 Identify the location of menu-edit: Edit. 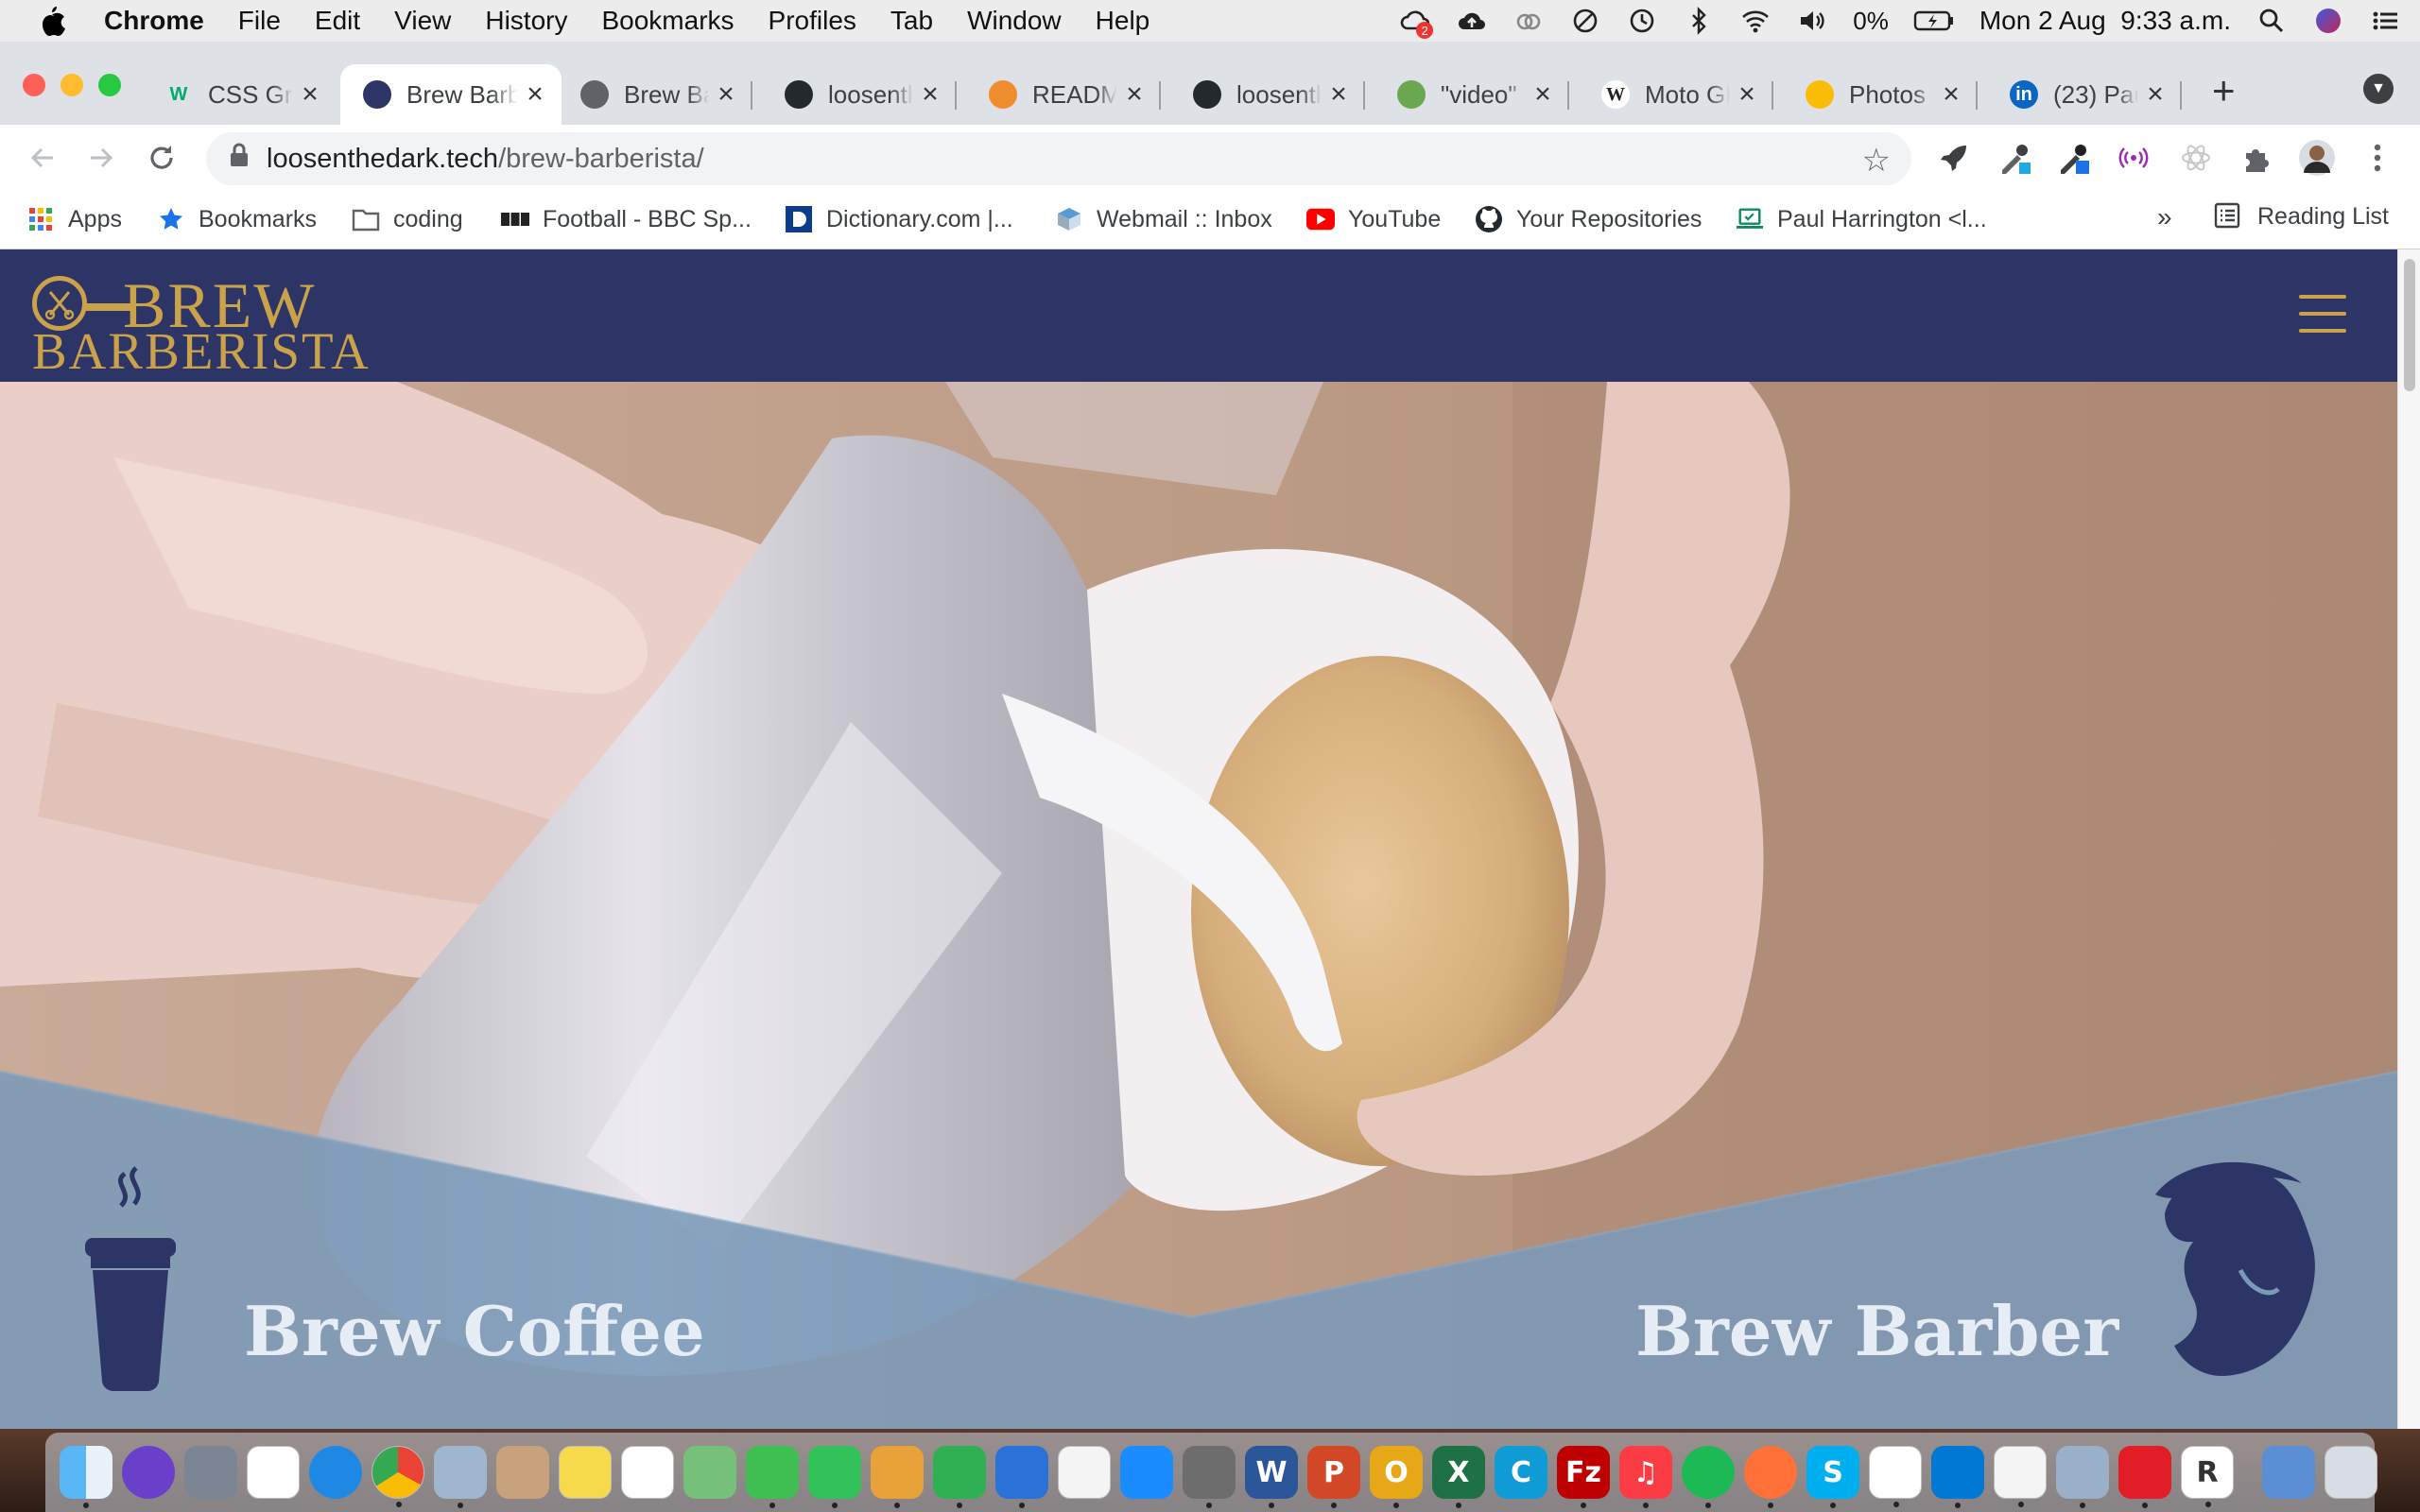
(337, 21).